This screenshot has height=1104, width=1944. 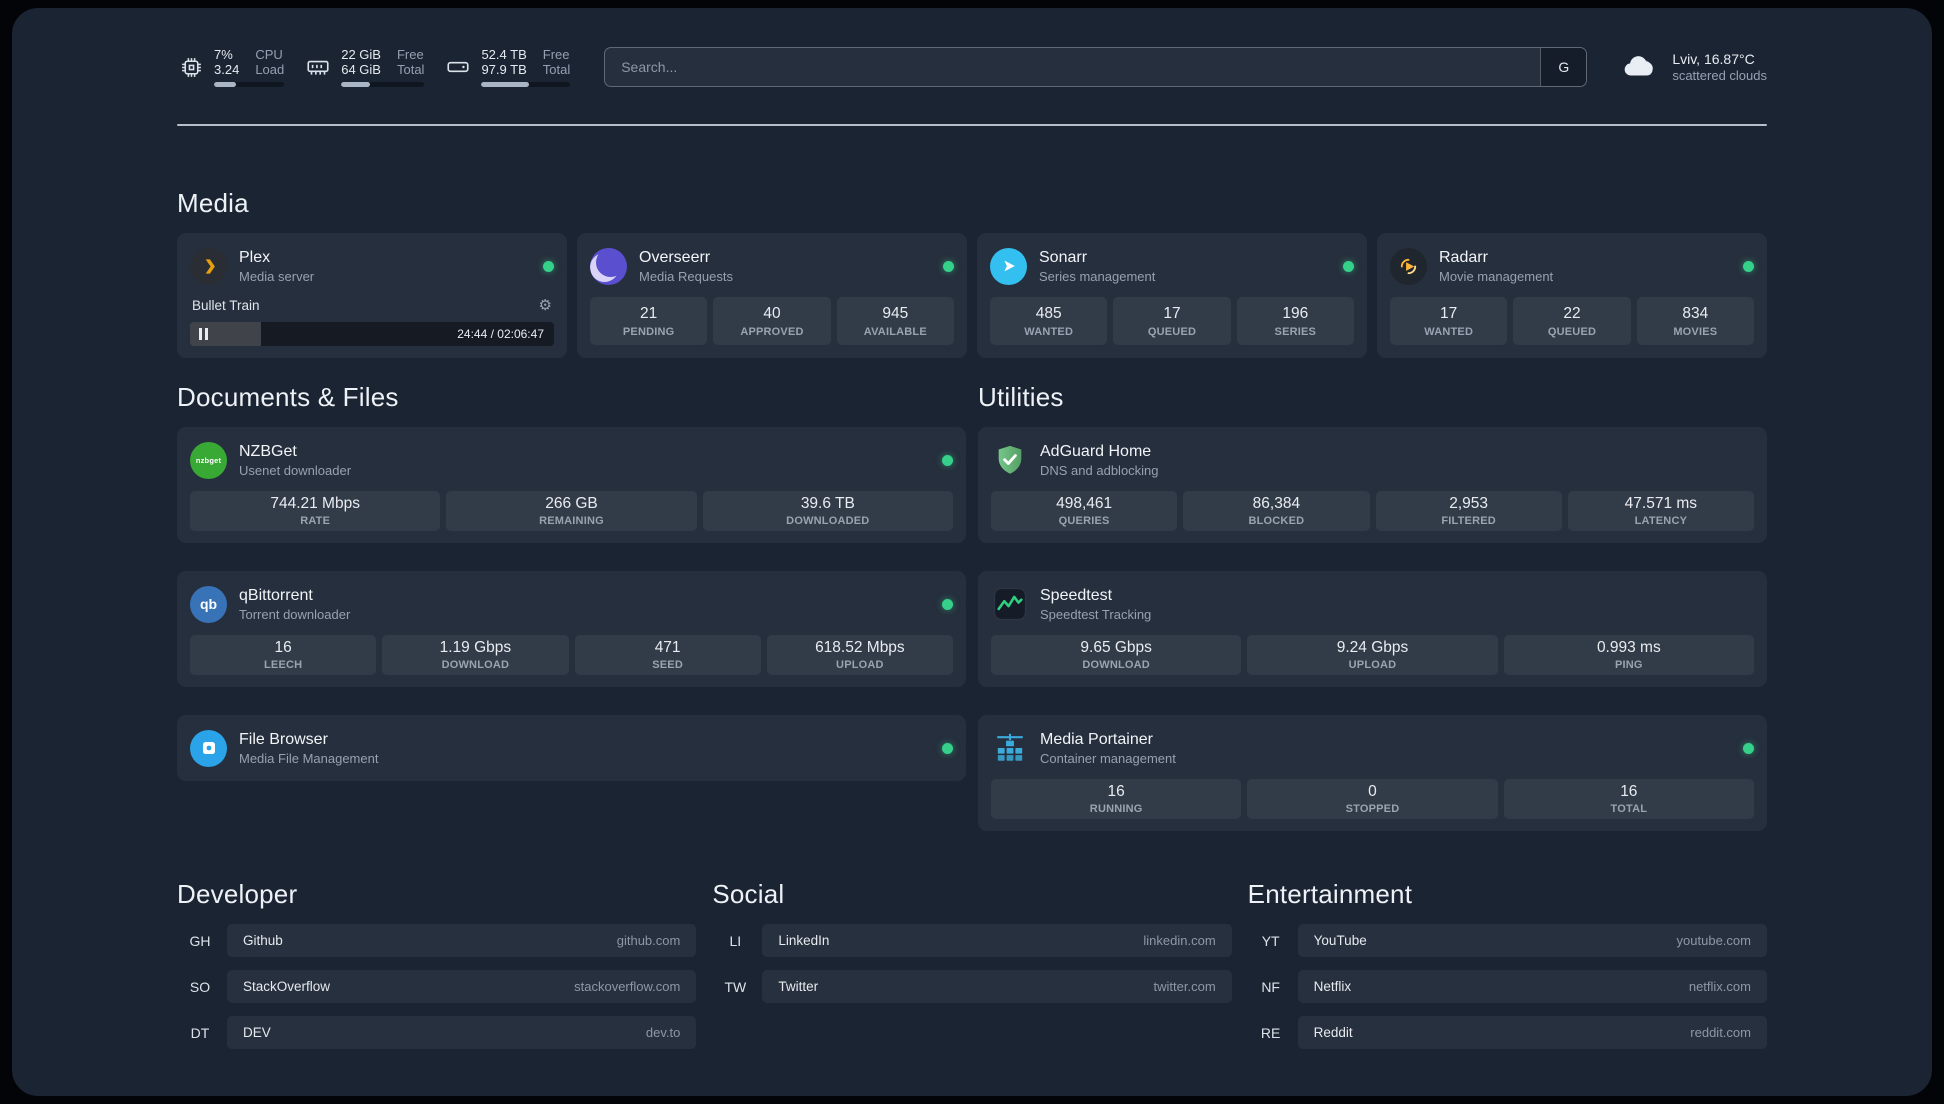 What do you see at coordinates (1340, 940) in the screenshot?
I see `bookmark-name: YouTube` at bounding box center [1340, 940].